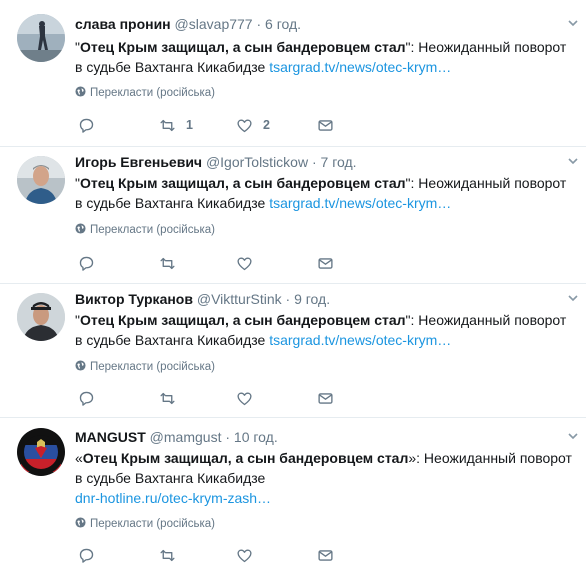 Image resolution: width=586 pixels, height=575 pixels. Describe the element at coordinates (312, 299) in the screenshot. I see `tweet-timestamp: 9 год.` at that location.